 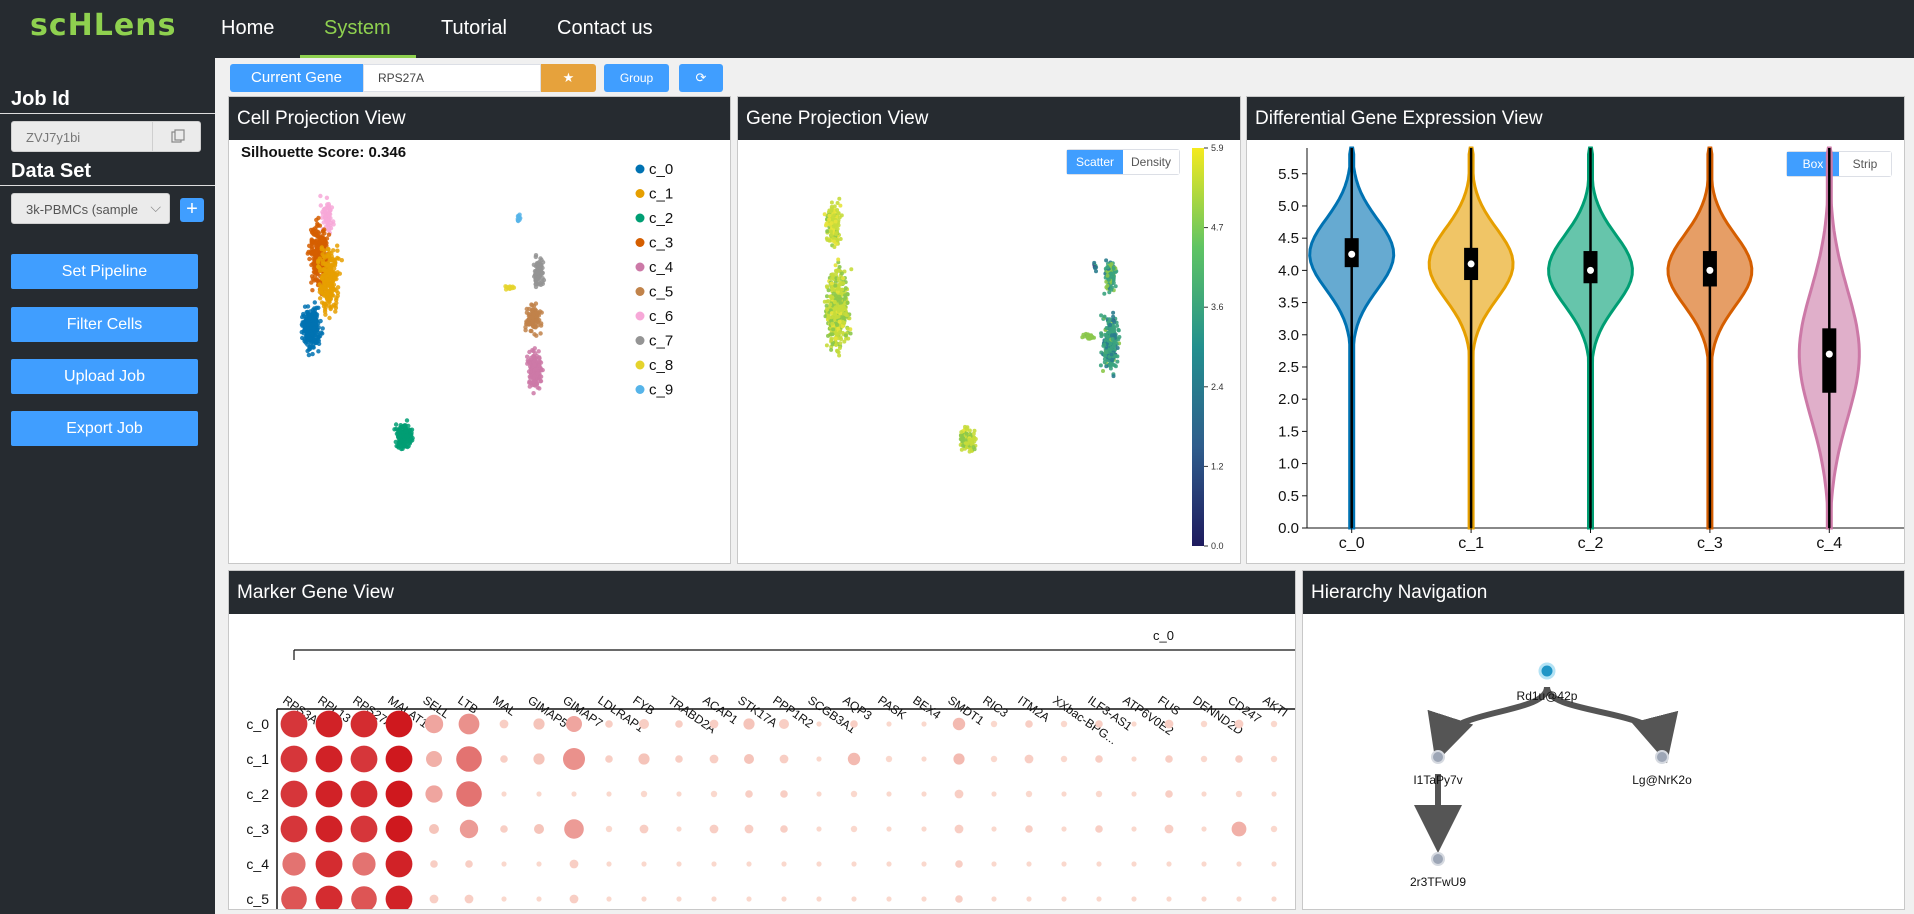 I want to click on dot-c_2-AQP3, so click(x=854, y=794).